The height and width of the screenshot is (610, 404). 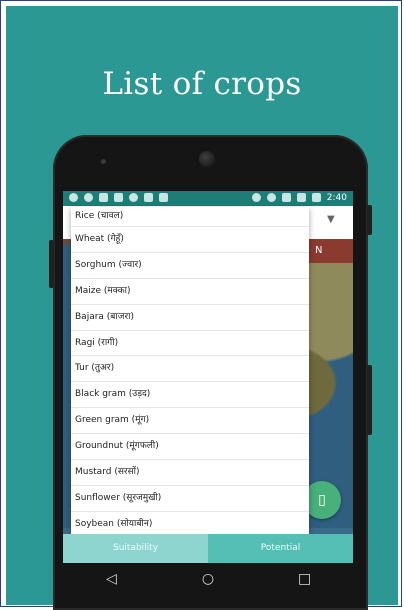 I want to click on bottom-tabs: Suitability Potential, so click(x=208, y=548).